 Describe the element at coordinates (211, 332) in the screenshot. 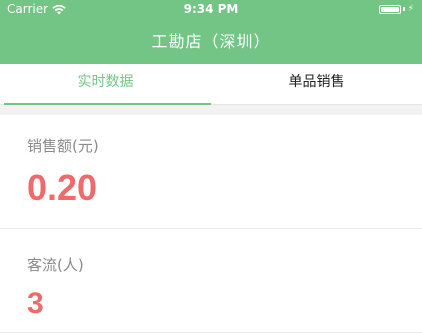

I see `card-divider` at that location.